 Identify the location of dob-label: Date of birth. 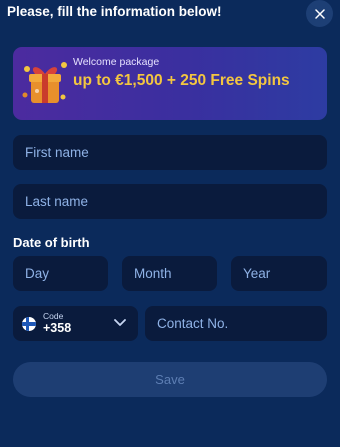
(51, 242).